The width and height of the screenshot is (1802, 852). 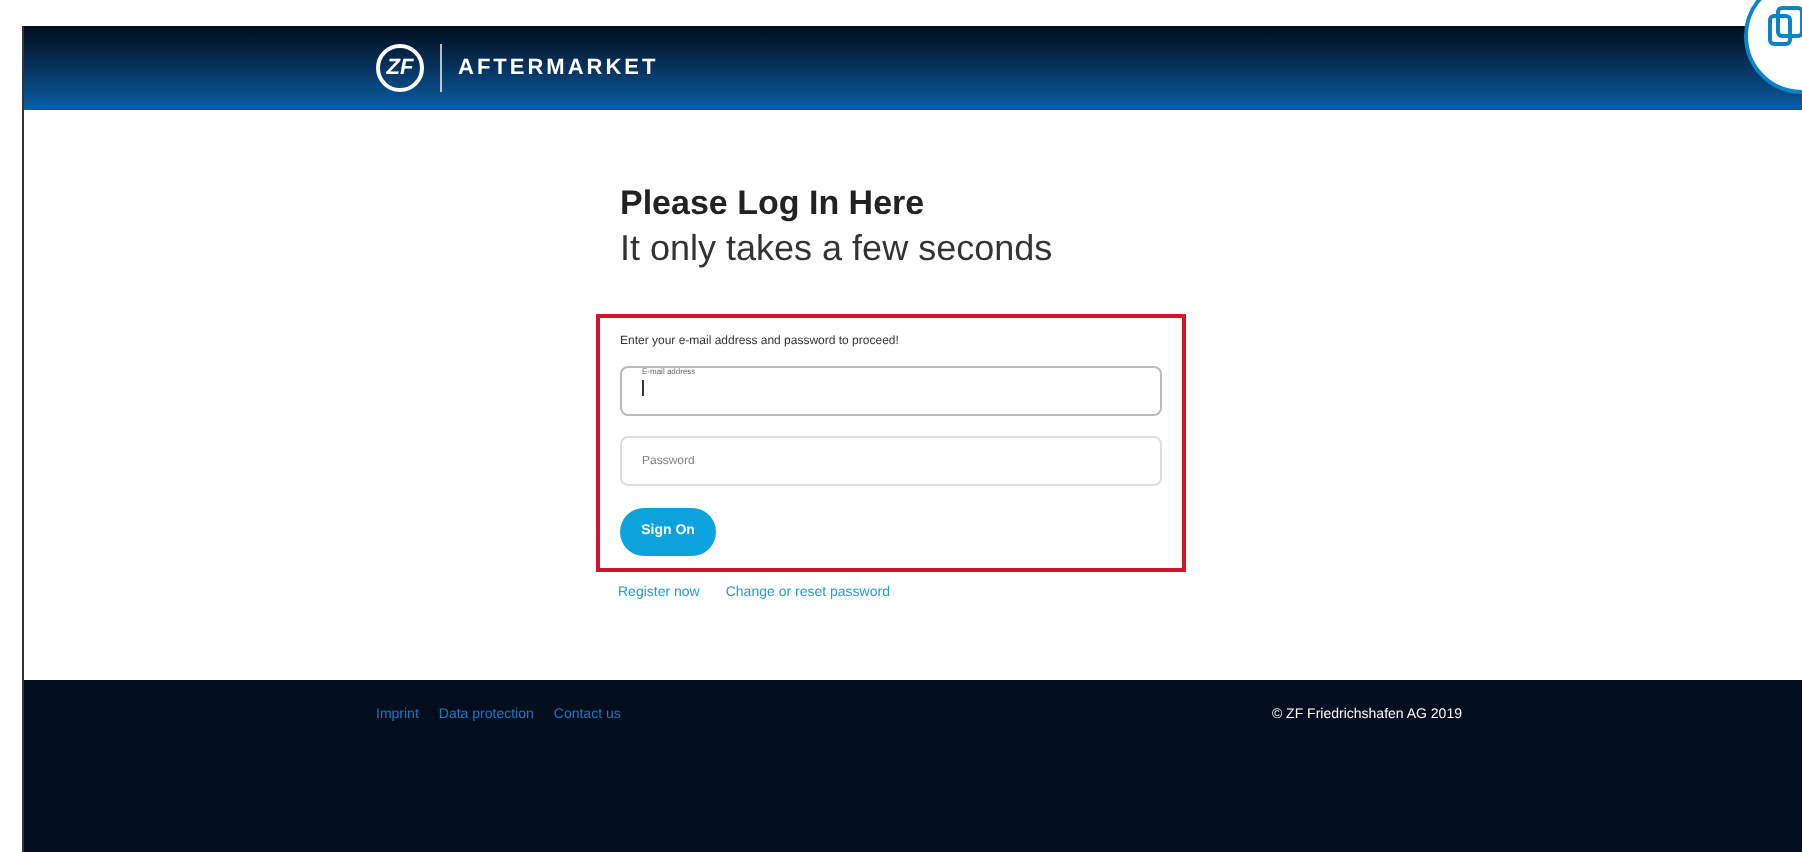 I want to click on copy-icon, so click(x=1772, y=48).